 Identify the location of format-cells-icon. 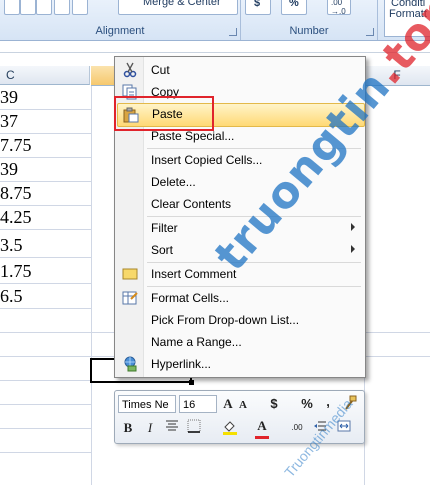
(130, 298).